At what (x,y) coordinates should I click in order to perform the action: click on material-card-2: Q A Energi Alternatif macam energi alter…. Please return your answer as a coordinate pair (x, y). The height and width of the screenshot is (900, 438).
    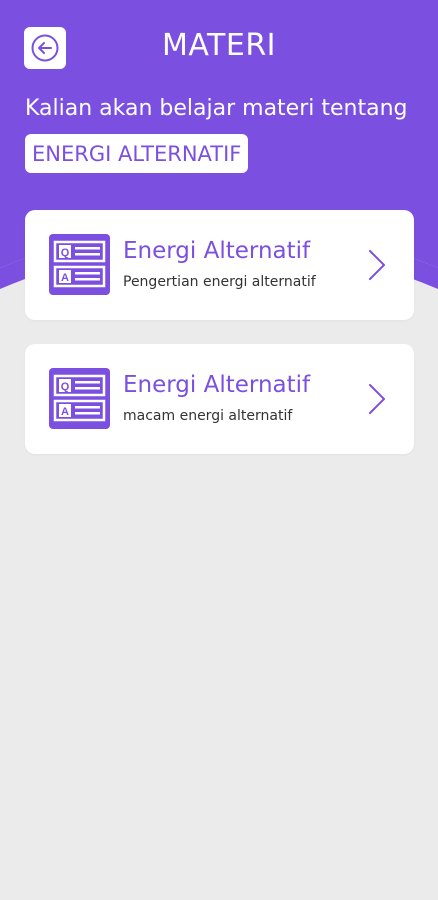
    Looking at the image, I should click on (219, 399).